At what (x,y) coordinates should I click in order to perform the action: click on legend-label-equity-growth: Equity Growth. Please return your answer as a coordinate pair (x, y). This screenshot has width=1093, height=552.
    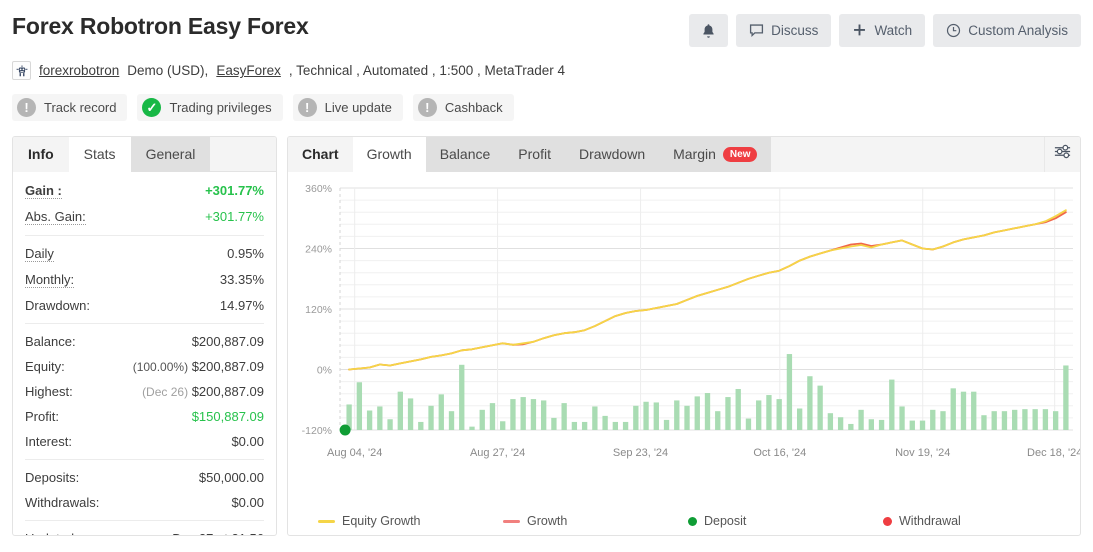
    Looking at the image, I should click on (381, 521).